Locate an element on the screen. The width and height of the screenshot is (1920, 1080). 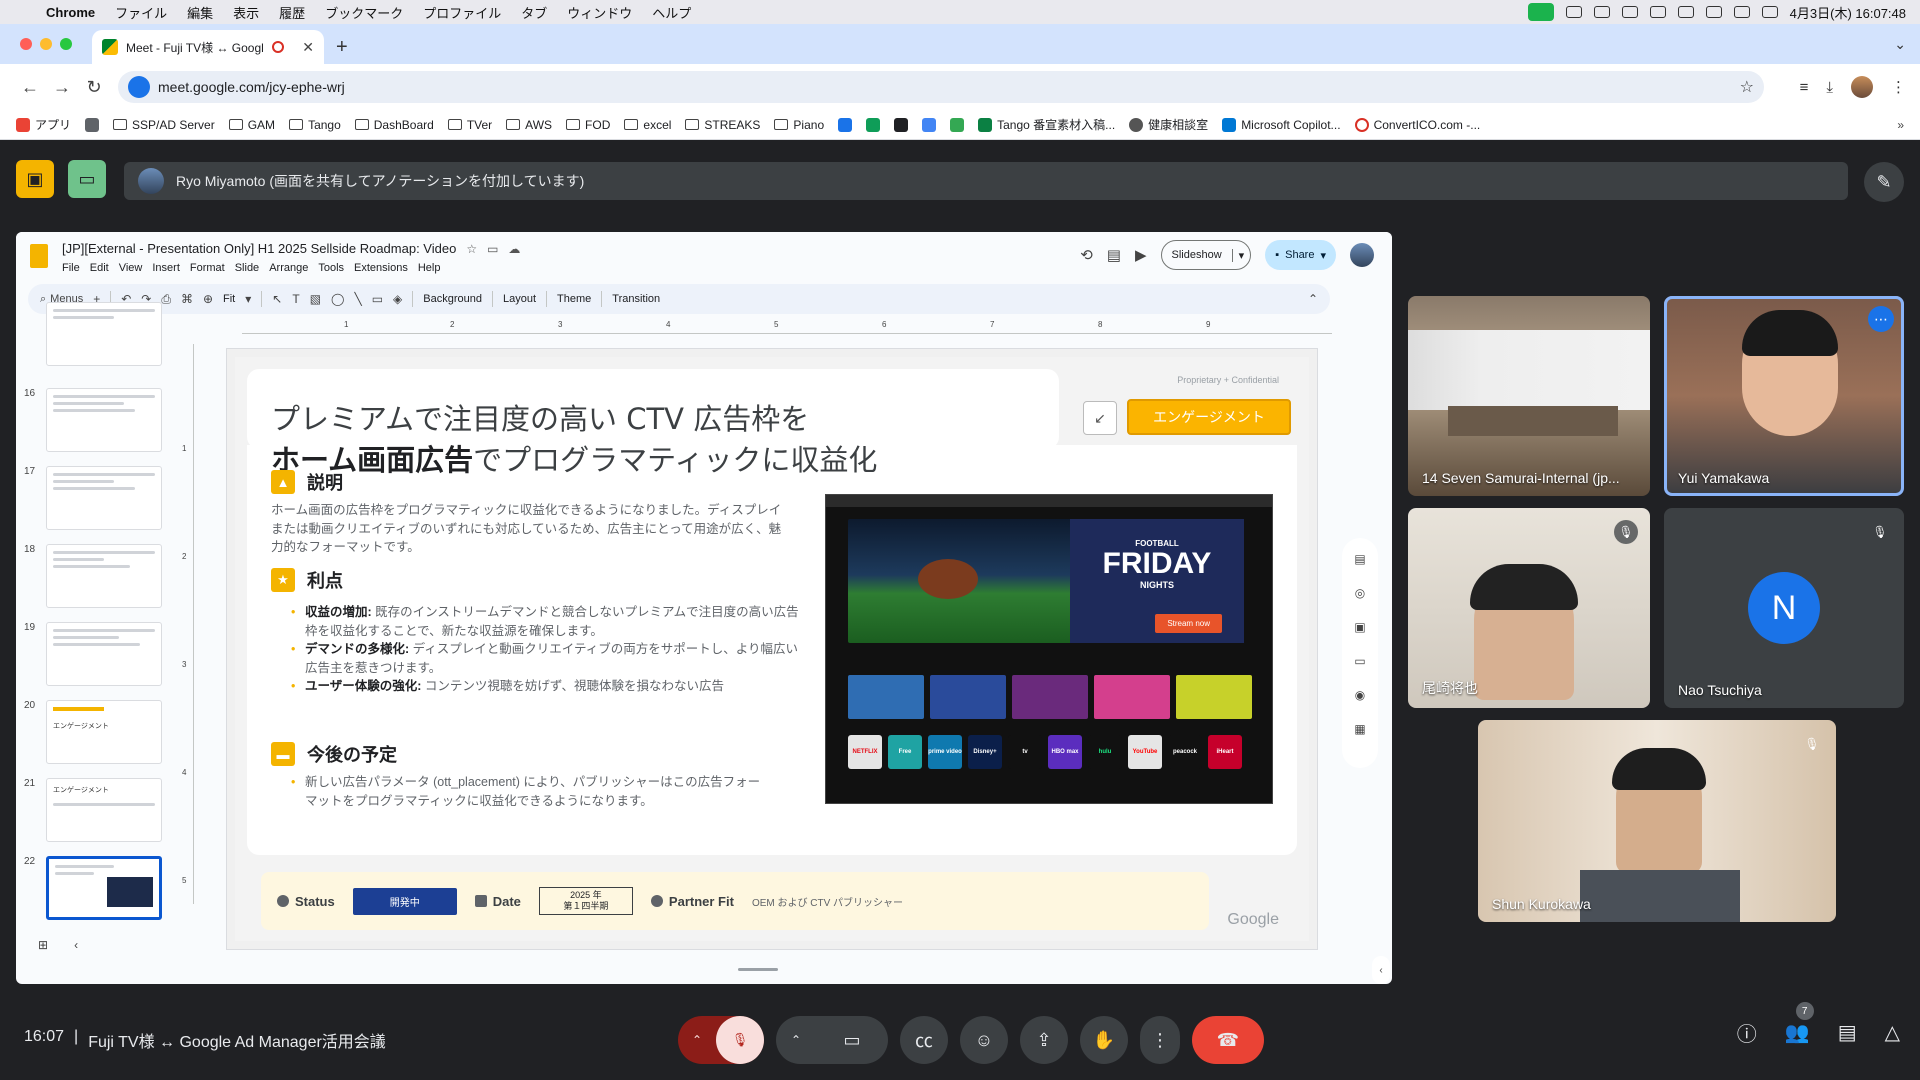
record-icon: ◉ is located at coordinates (1360, 695).